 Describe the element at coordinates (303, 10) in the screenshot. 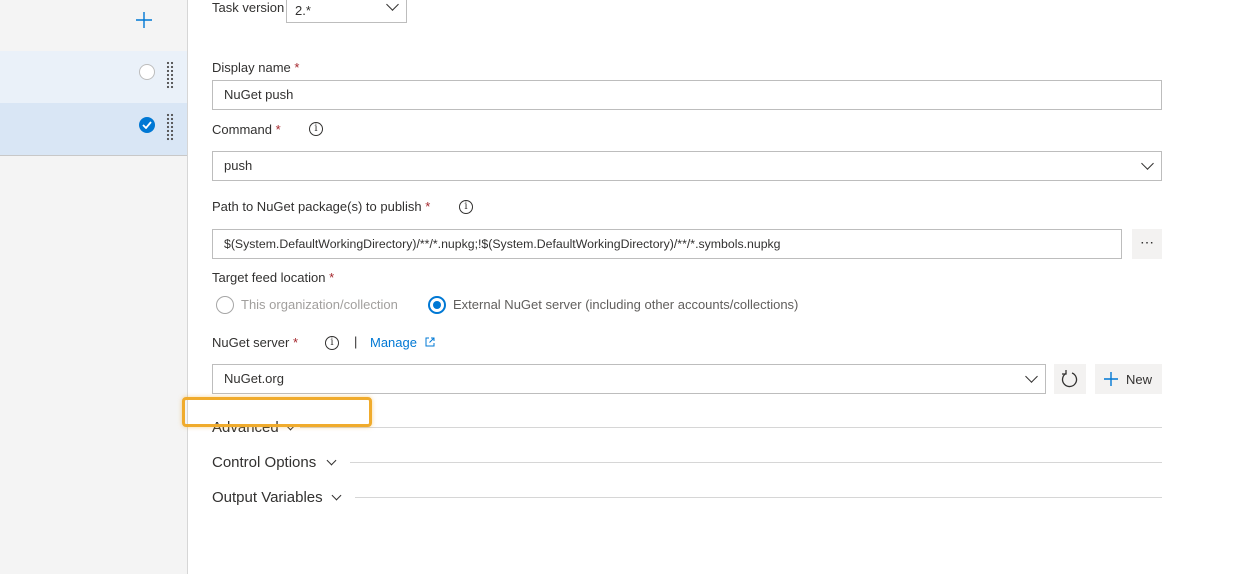

I see `task-version-value: 2.*` at that location.